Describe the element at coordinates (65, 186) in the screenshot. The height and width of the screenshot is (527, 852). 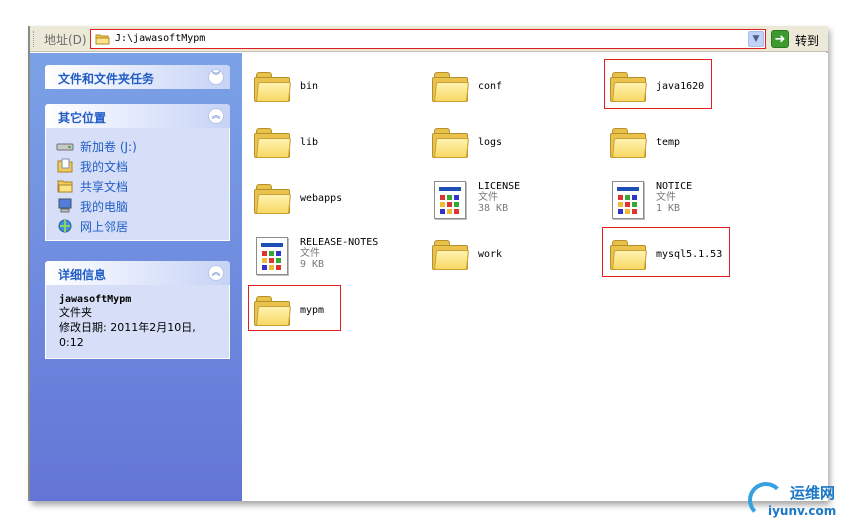
I see `shared-folder-icon` at that location.